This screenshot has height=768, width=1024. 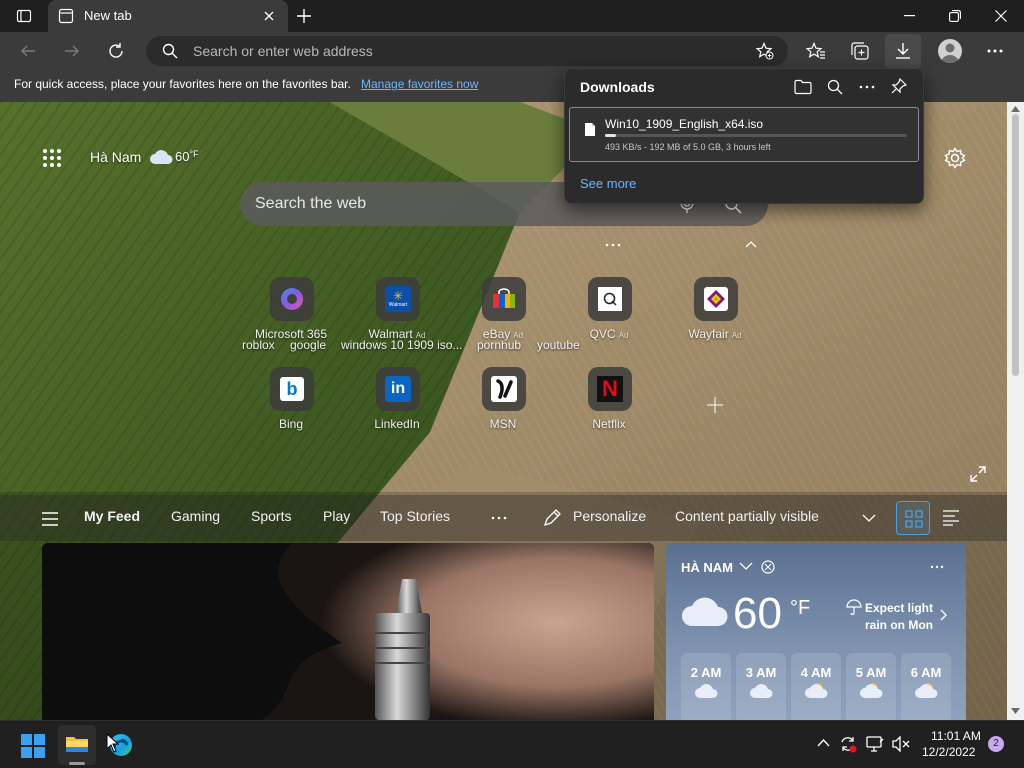 I want to click on page-scrollbar, so click(x=1015, y=411).